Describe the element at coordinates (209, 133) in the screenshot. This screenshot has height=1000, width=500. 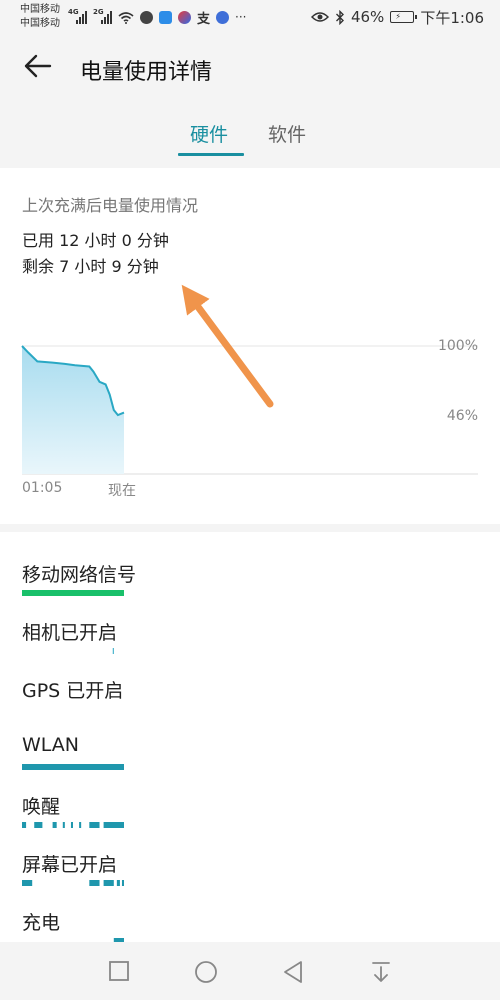
I see `tab-hardware: 硬件` at that location.